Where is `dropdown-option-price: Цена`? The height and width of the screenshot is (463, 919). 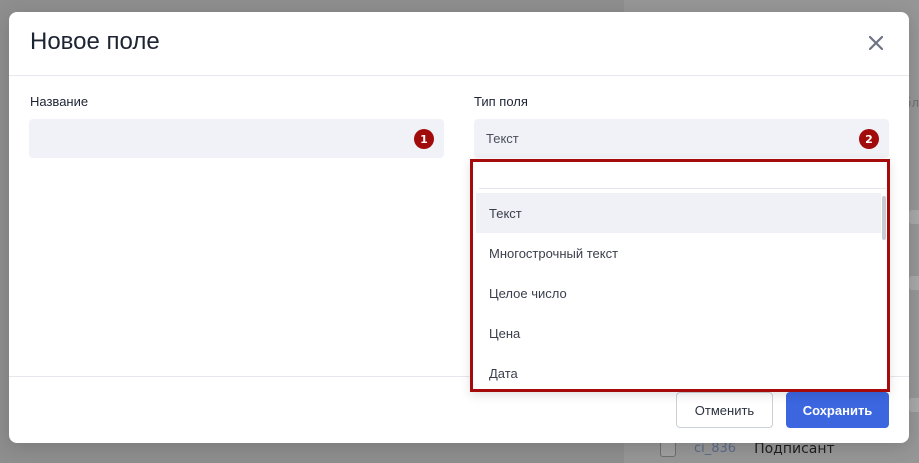 dropdown-option-price: Цена is located at coordinates (678, 333).